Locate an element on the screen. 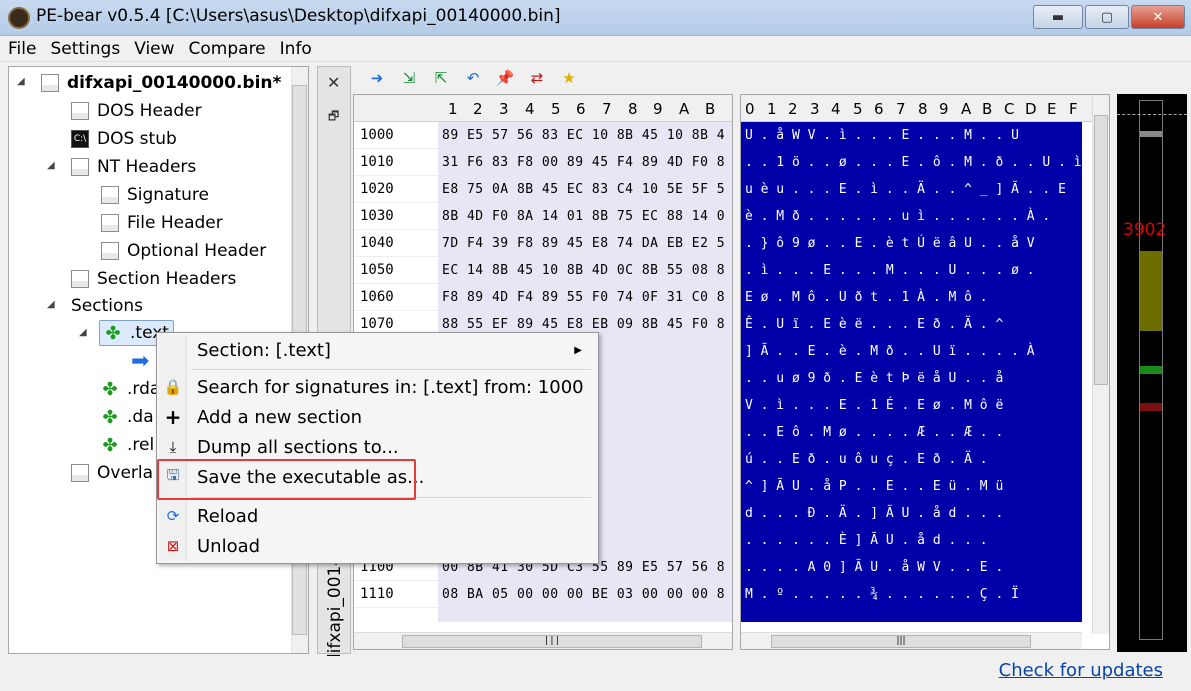  tree-item-section-data: ✤ .da is located at coordinates (127, 417).